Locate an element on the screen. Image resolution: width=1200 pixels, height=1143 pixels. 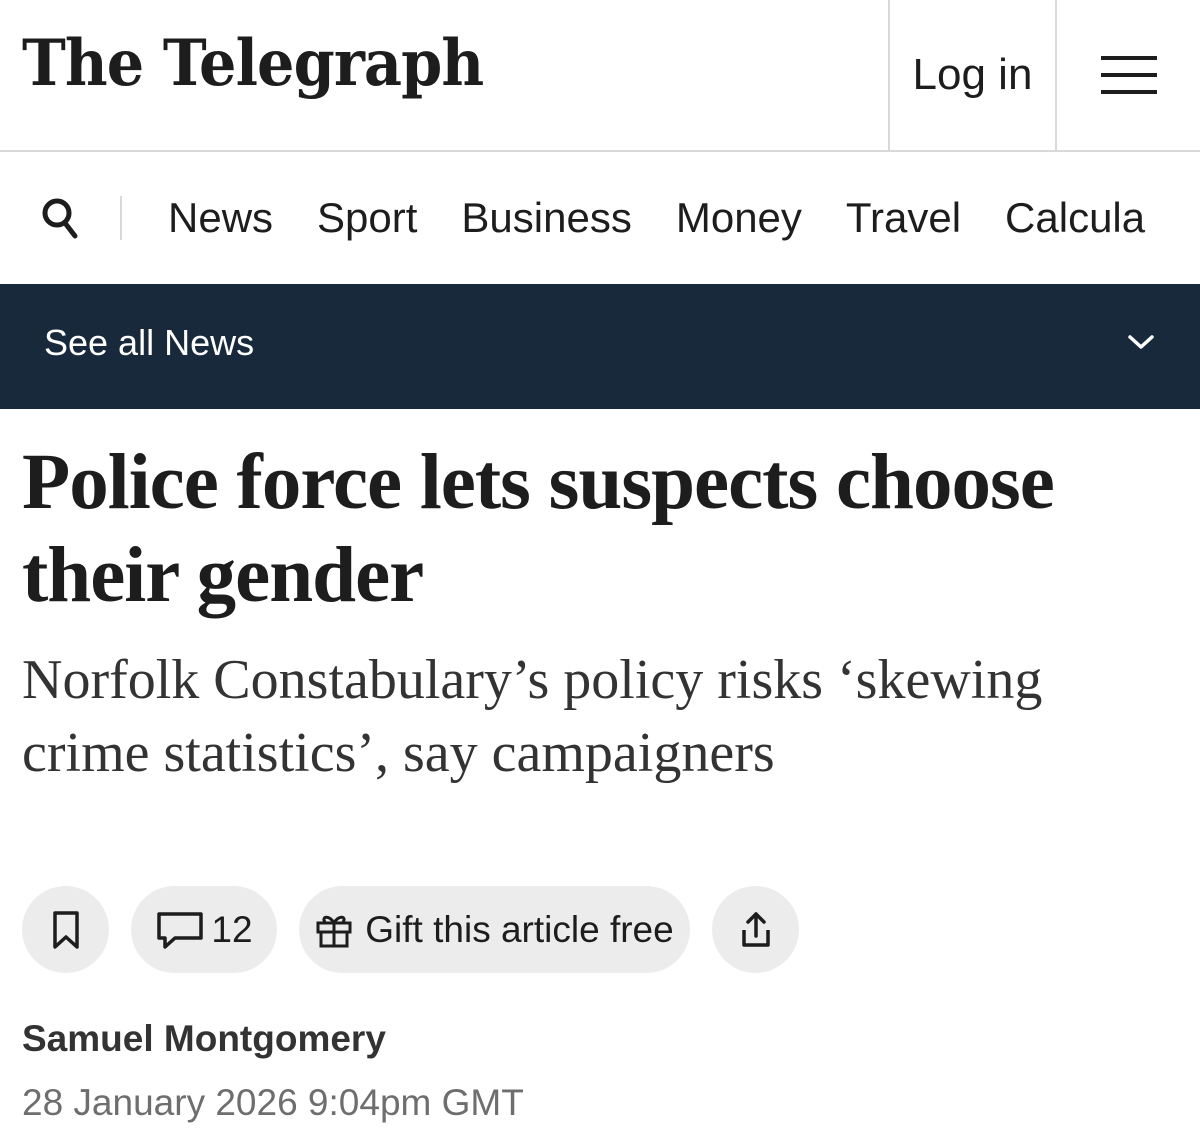
comment-count: 12 is located at coordinates (232, 929).